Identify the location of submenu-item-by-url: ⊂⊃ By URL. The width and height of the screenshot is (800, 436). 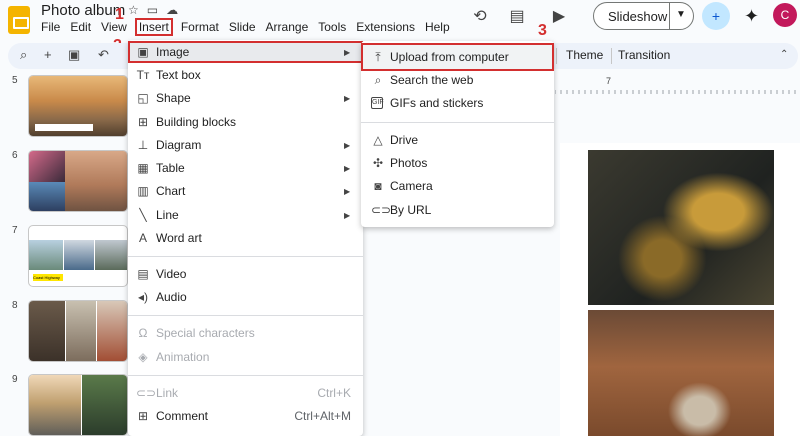
(457, 210).